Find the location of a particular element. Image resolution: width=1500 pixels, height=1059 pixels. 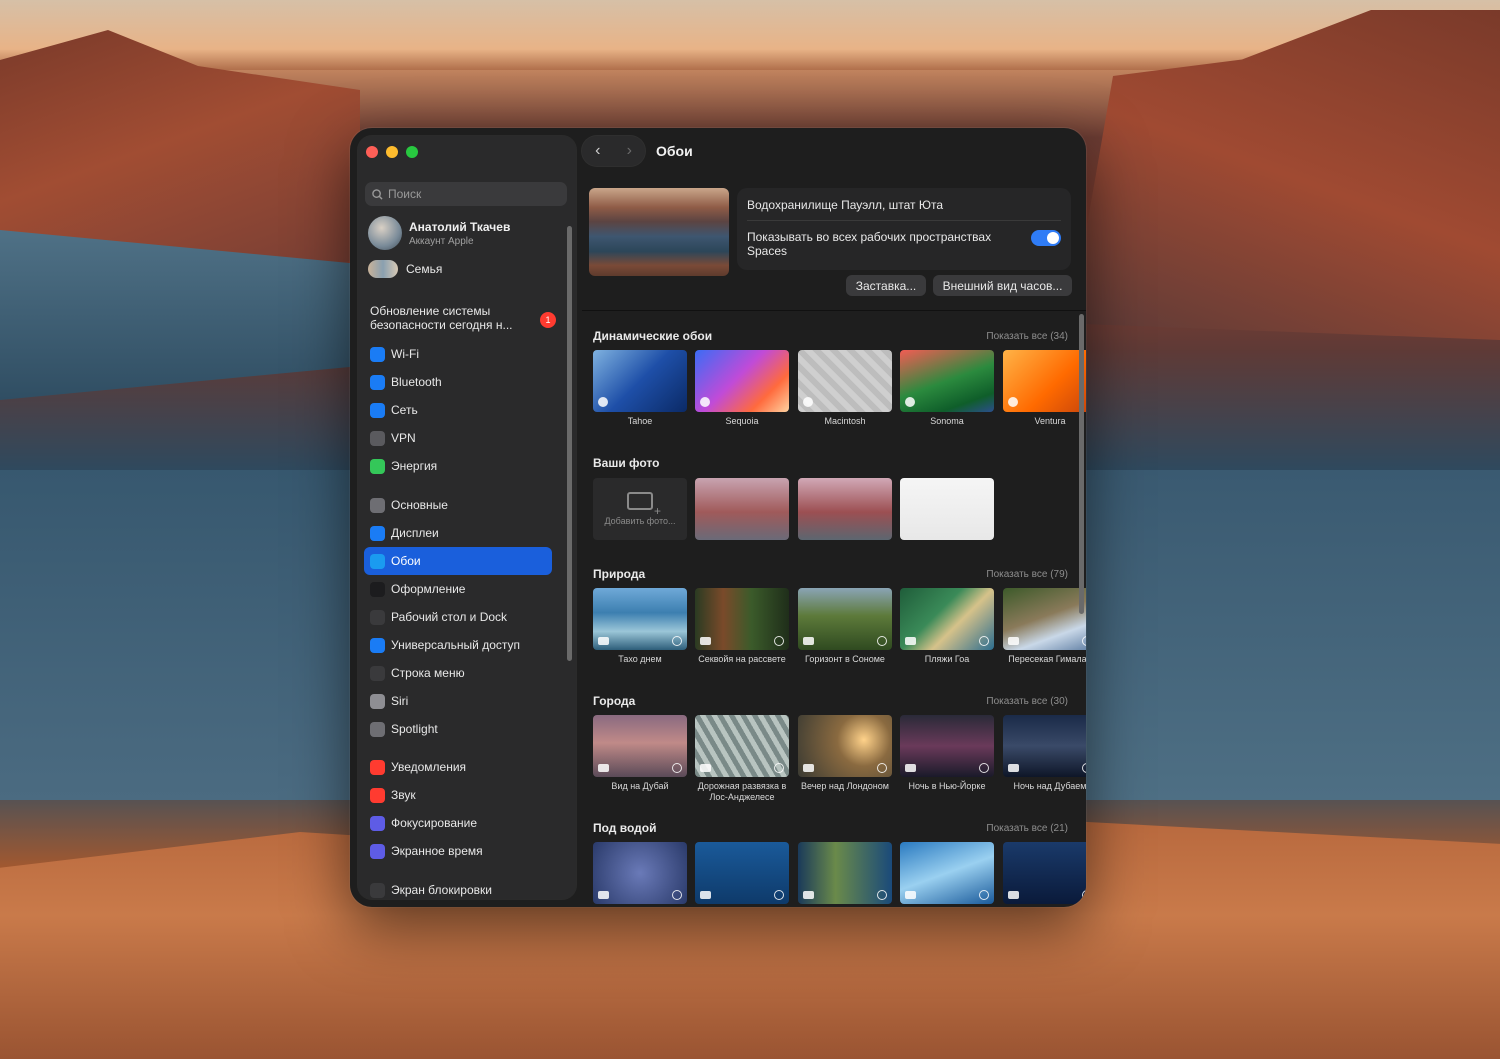

spaces-toggle is located at coordinates (1046, 238).